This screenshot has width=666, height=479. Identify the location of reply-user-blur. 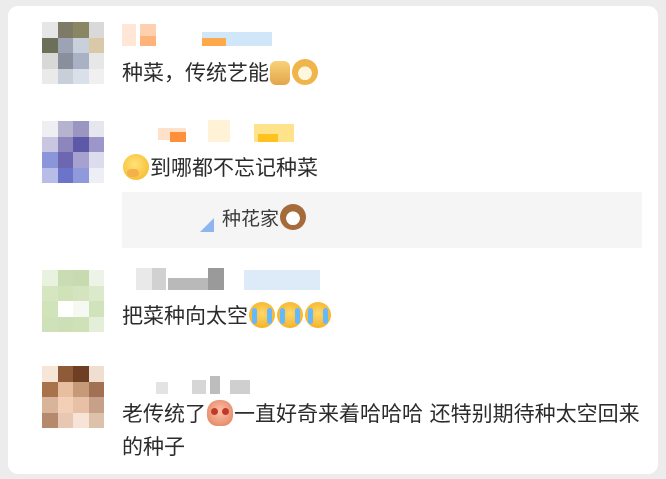
(207, 225).